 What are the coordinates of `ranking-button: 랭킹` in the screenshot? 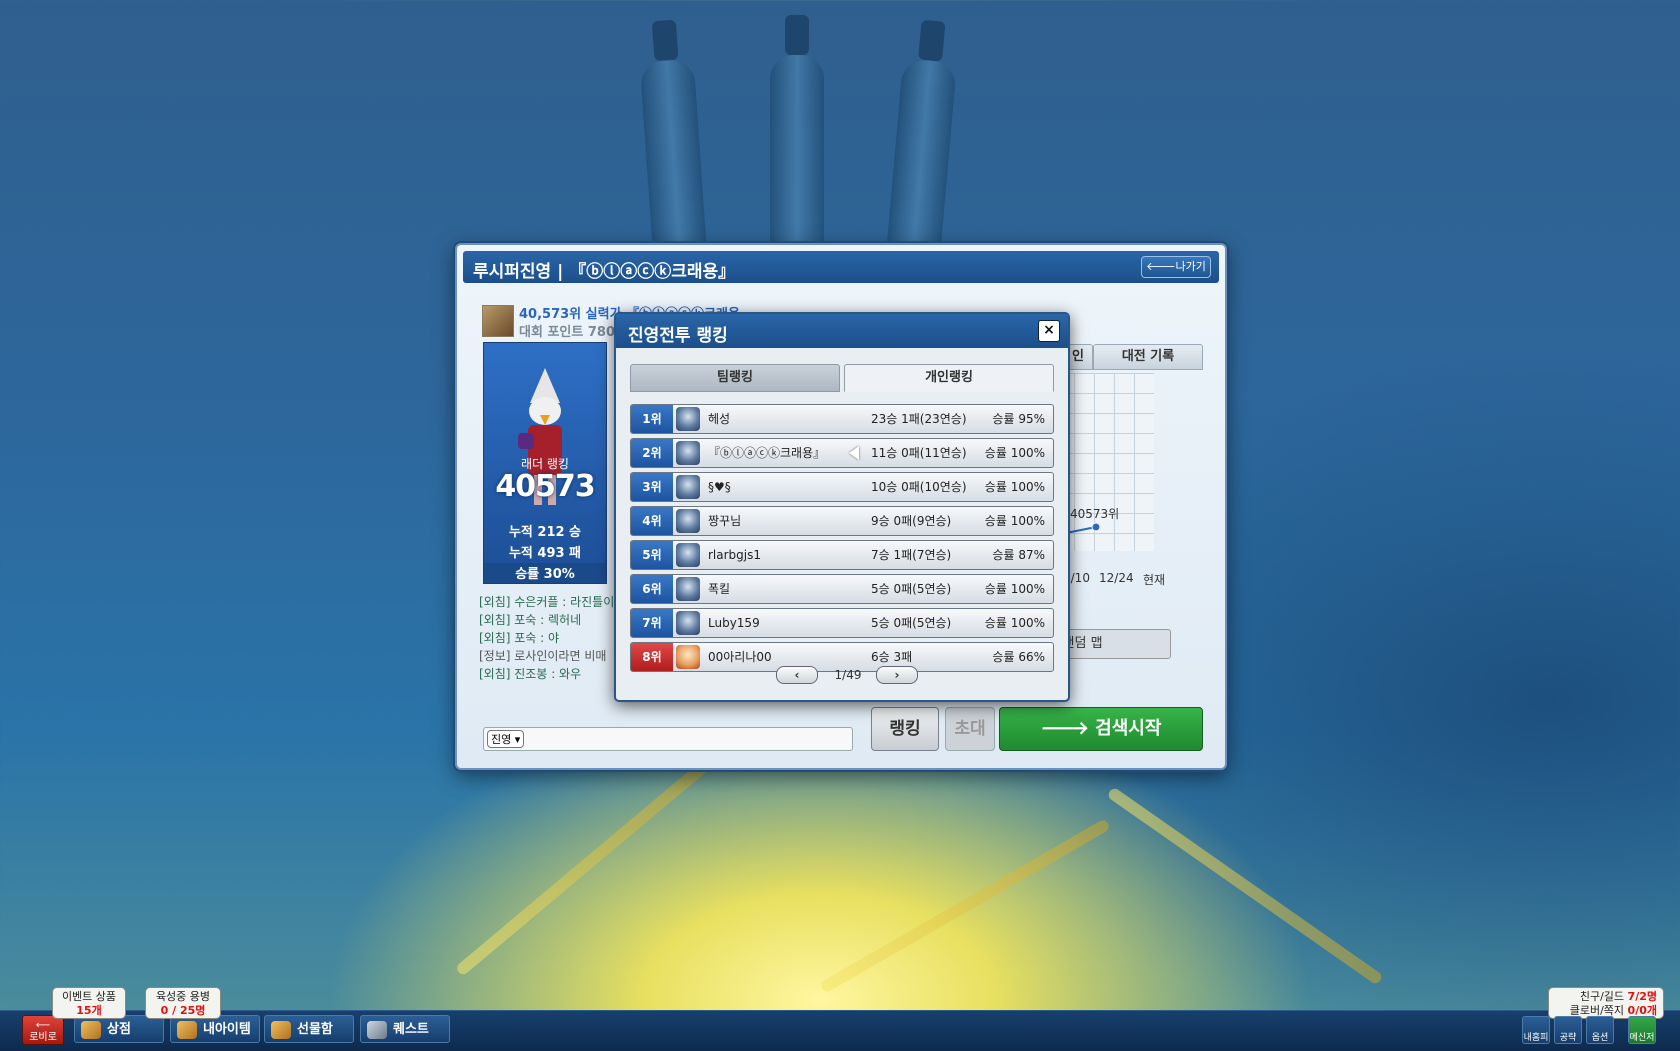 It's located at (905, 729).